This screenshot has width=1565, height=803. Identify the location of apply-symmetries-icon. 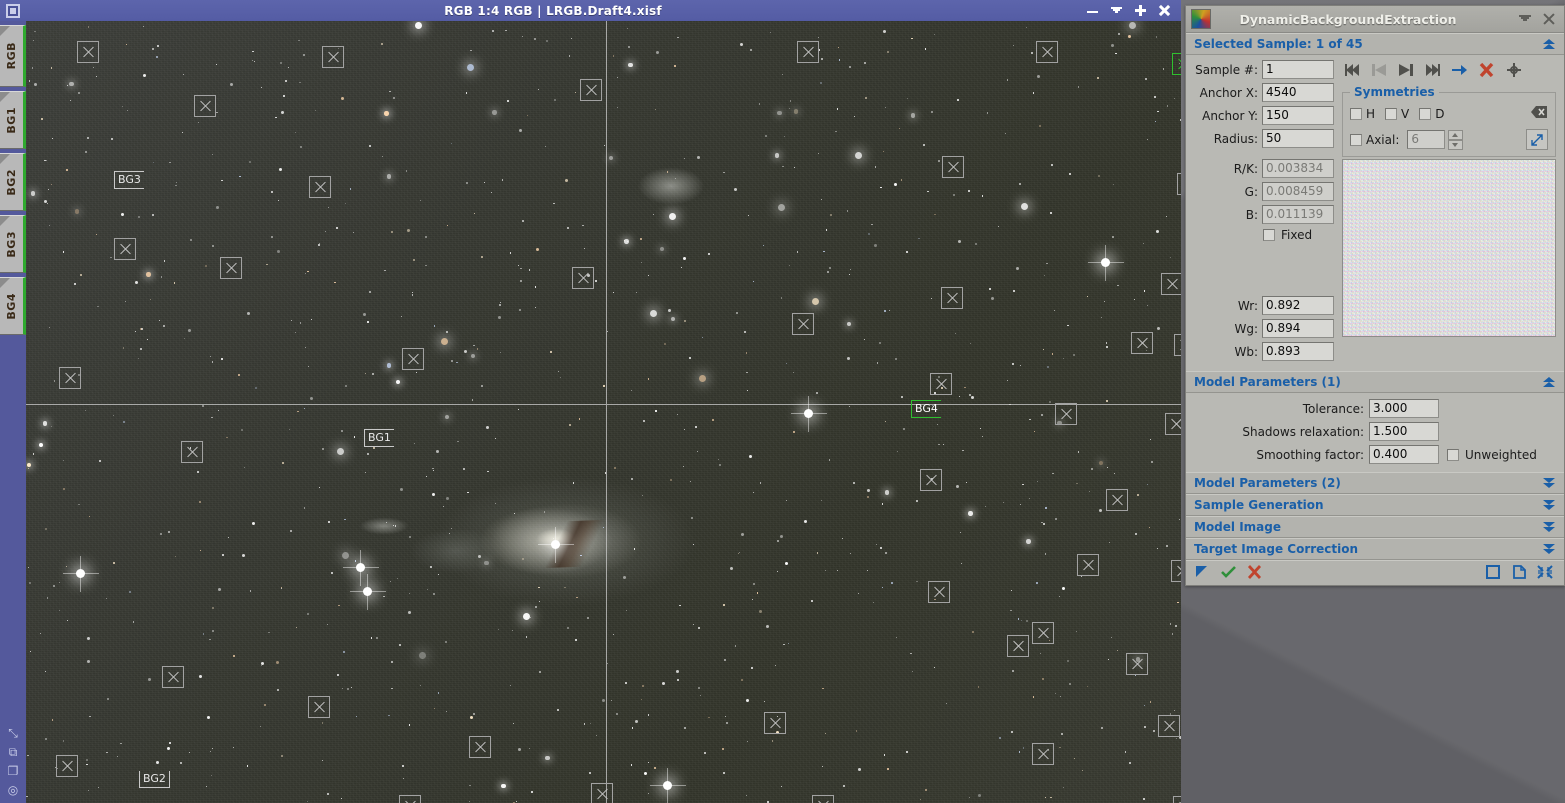
(1537, 139).